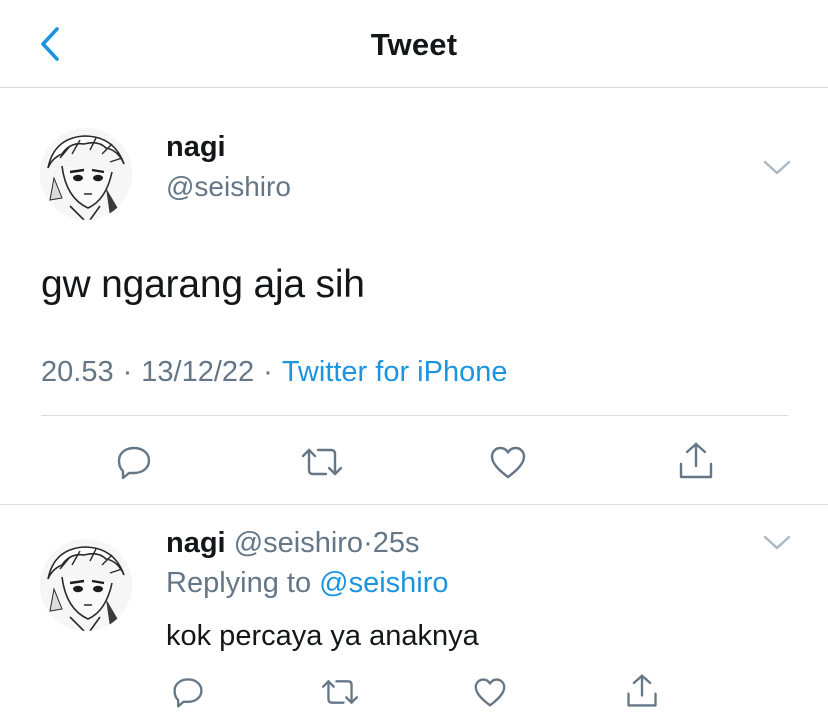  What do you see at coordinates (198, 372) in the screenshot?
I see `tweet-date: 13/12/22` at bounding box center [198, 372].